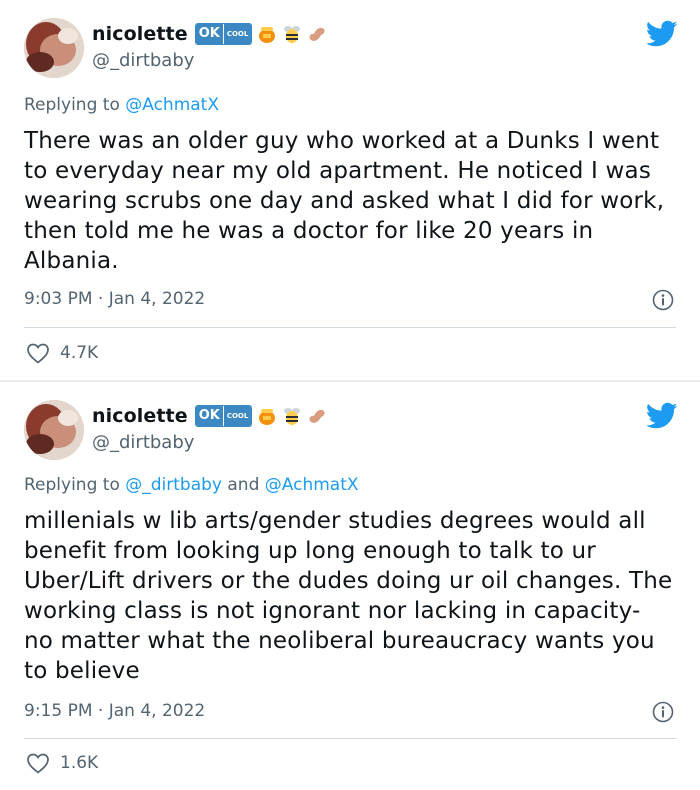  Describe the element at coordinates (114, 711) in the screenshot. I see `tweet-timestamp: 9:15 PM · Jan 4, 2022` at that location.